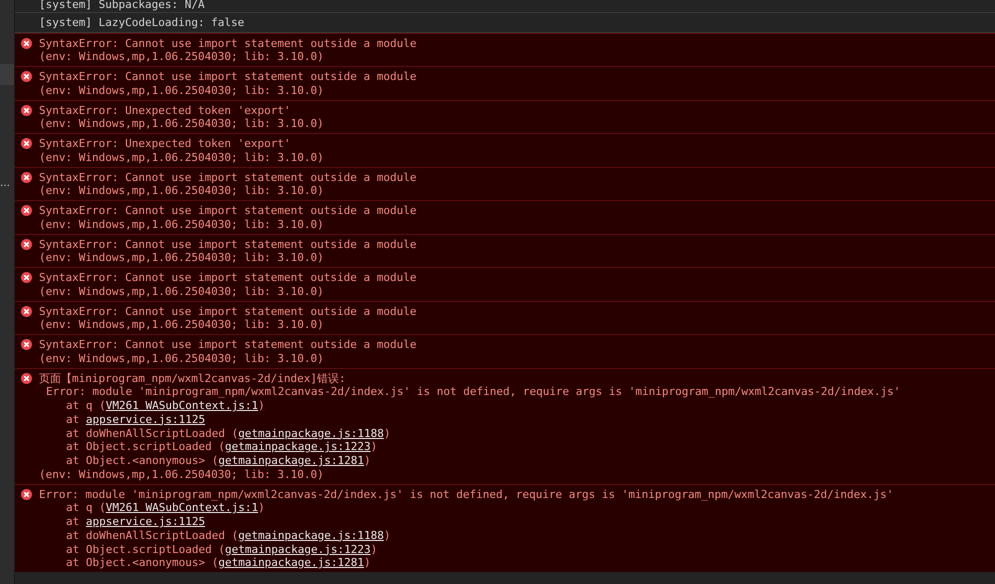 The height and width of the screenshot is (584, 995). Describe the element at coordinates (122, 6) in the screenshot. I see `log-text: [system] Subpackages: N/A` at that location.